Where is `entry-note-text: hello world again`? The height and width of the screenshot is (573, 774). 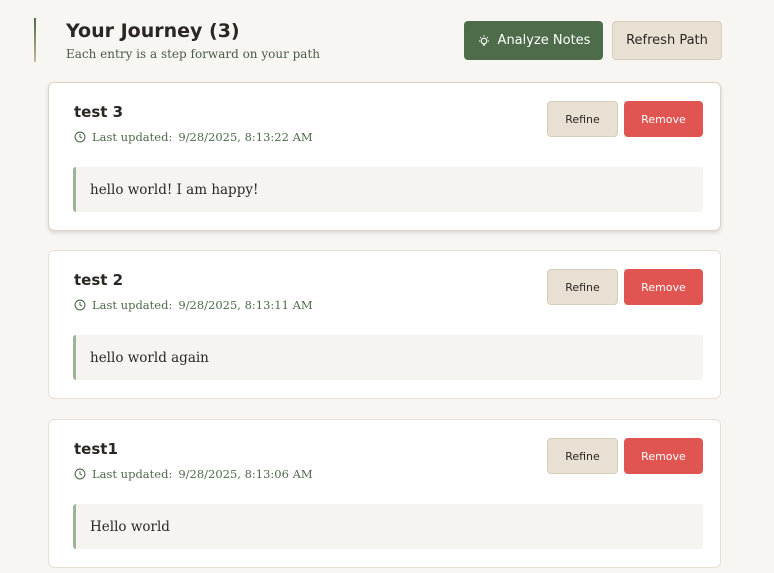 entry-note-text: hello world again is located at coordinates (388, 357).